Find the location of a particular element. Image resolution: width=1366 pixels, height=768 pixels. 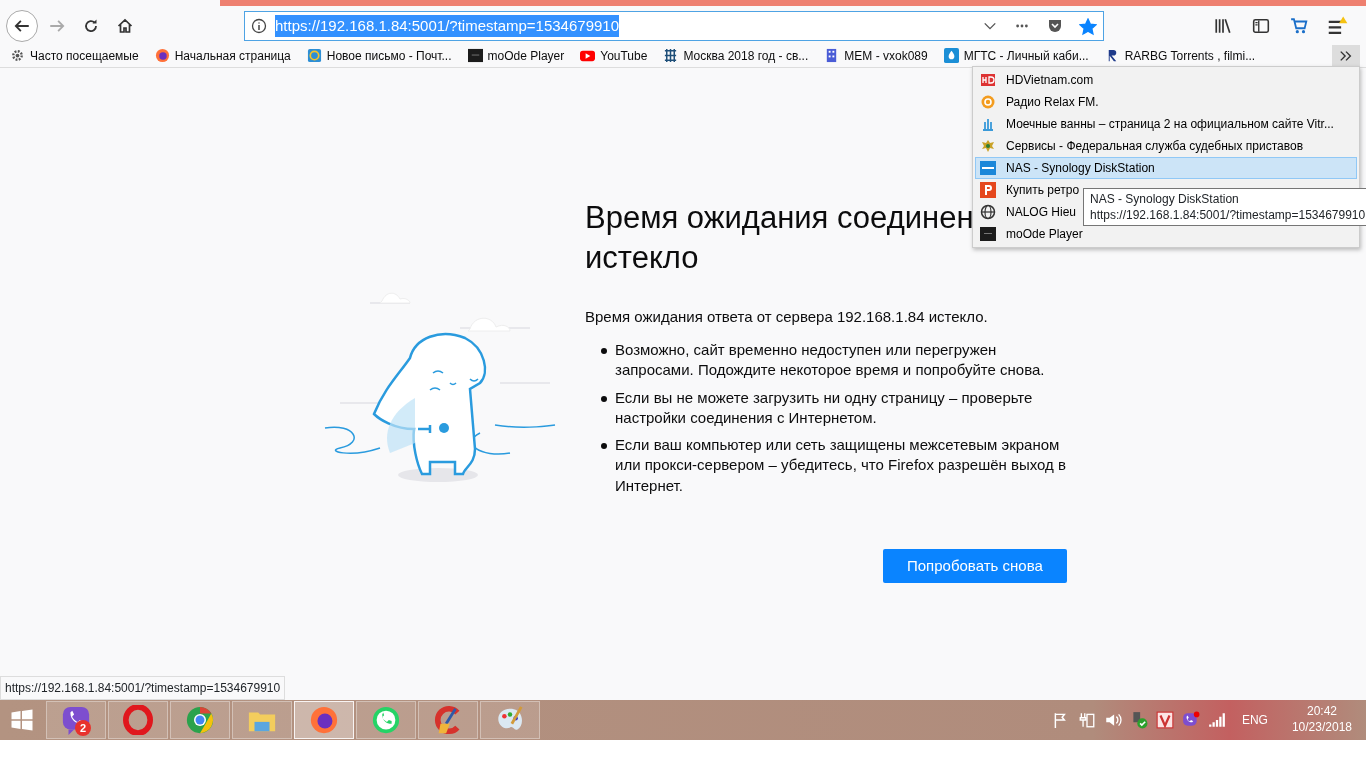

status-url: https://192.168.1.84:5001/?timestamp=1534679910 is located at coordinates (143, 688).